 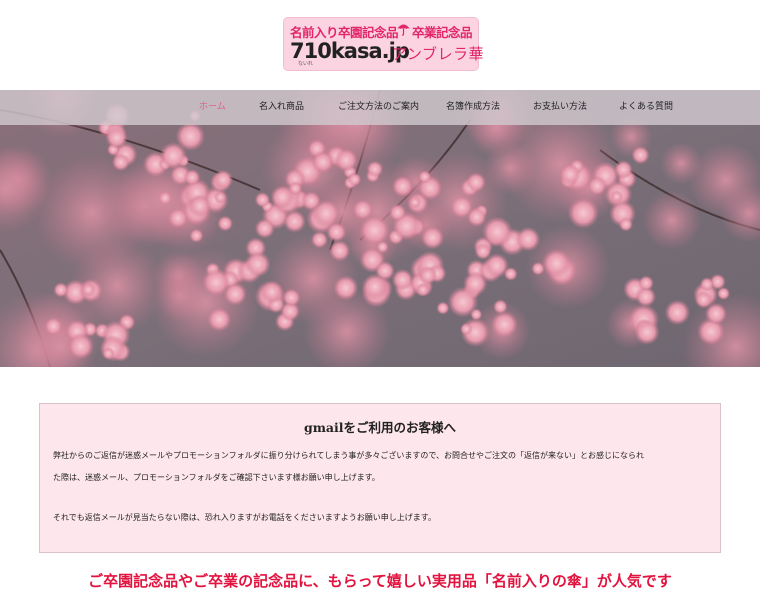 I want to click on logo-tagline-right: 卒業記念品, so click(x=442, y=32).